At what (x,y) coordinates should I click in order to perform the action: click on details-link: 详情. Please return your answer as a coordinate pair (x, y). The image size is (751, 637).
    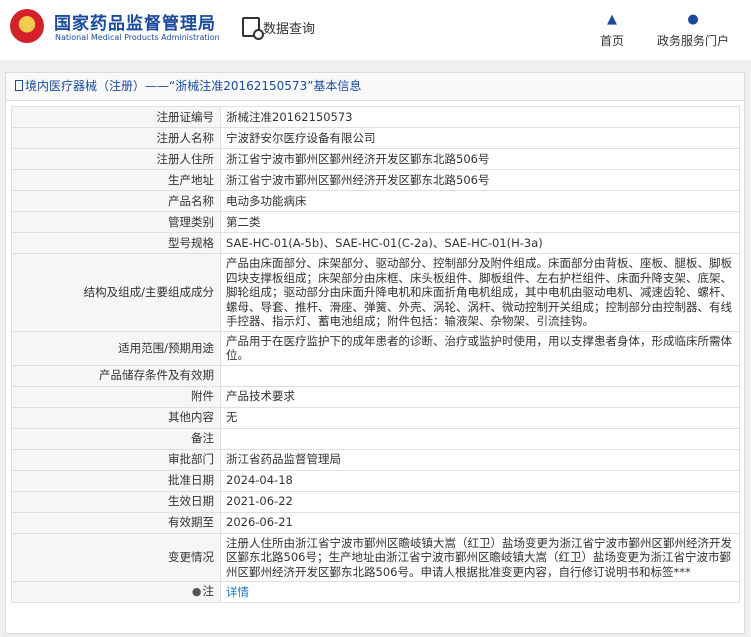
    Looking at the image, I should click on (237, 592).